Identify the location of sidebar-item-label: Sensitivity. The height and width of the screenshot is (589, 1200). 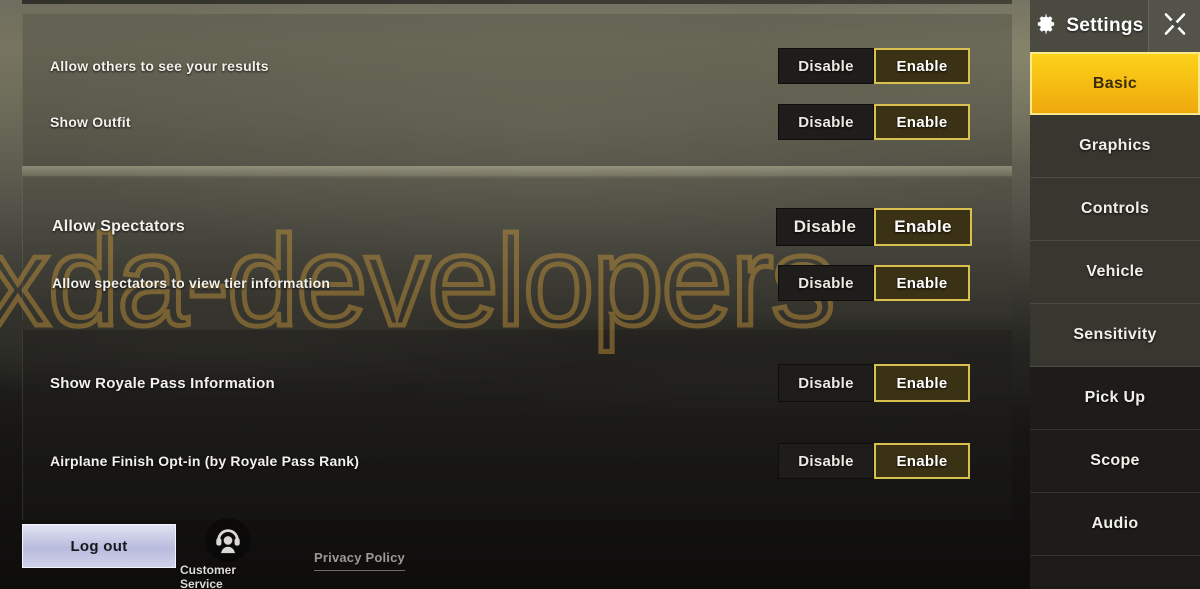
(1115, 334).